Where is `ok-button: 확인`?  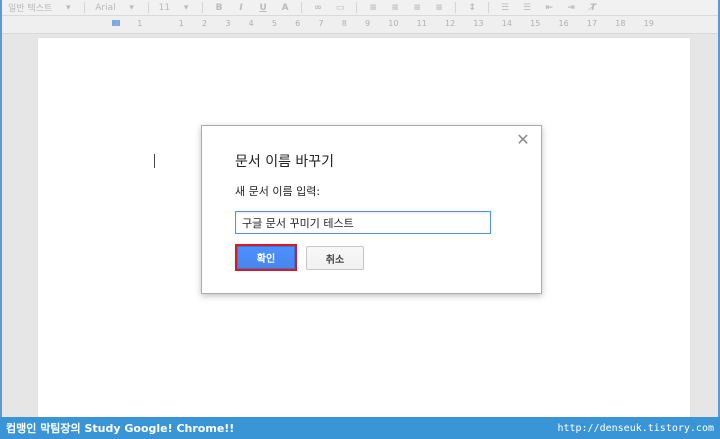 ok-button: 확인 is located at coordinates (266, 257).